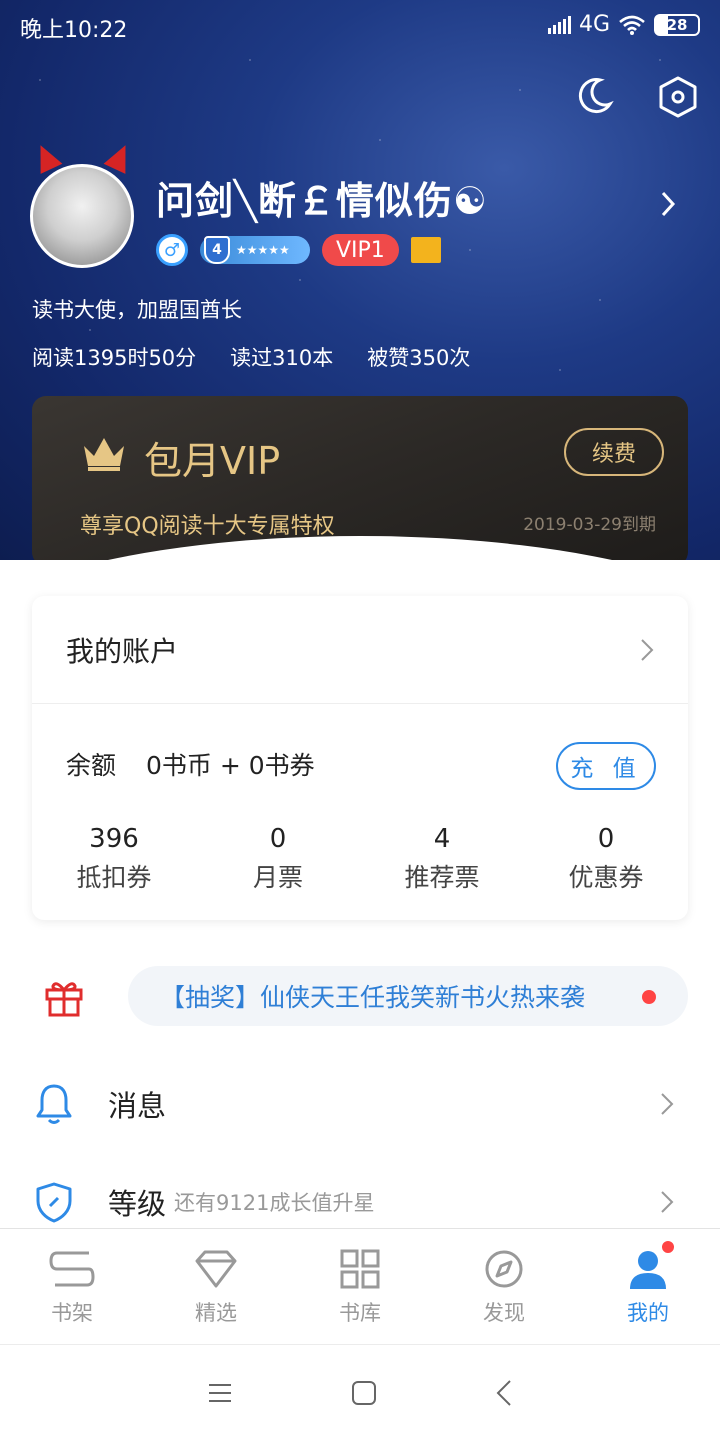 This screenshot has width=720, height=1440. Describe the element at coordinates (220, 1393) in the screenshot. I see `menu-icon` at that location.